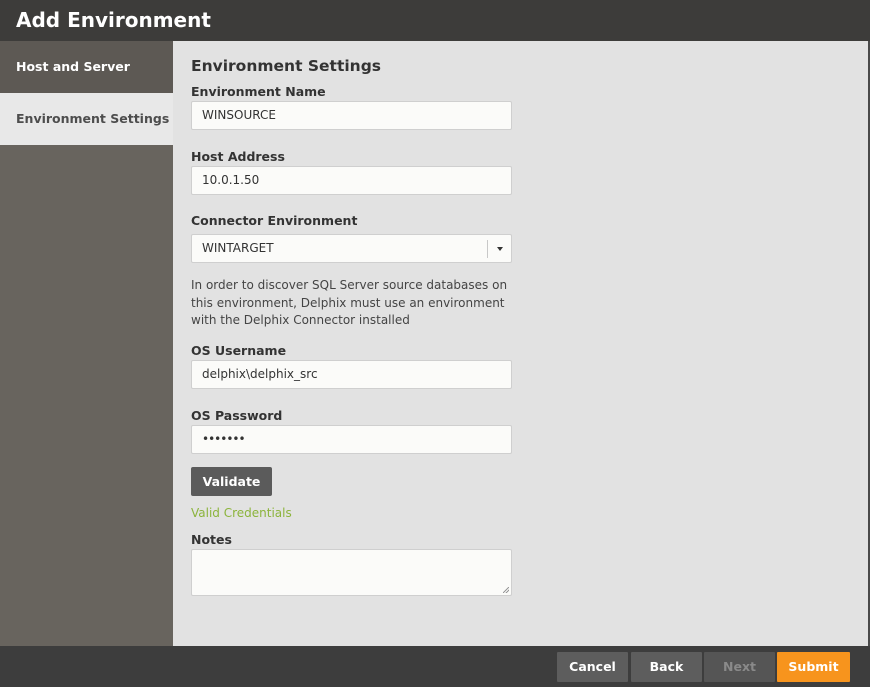 This screenshot has height=687, width=870. Describe the element at coordinates (237, 415) in the screenshot. I see `os-password-label: OS Password` at that location.